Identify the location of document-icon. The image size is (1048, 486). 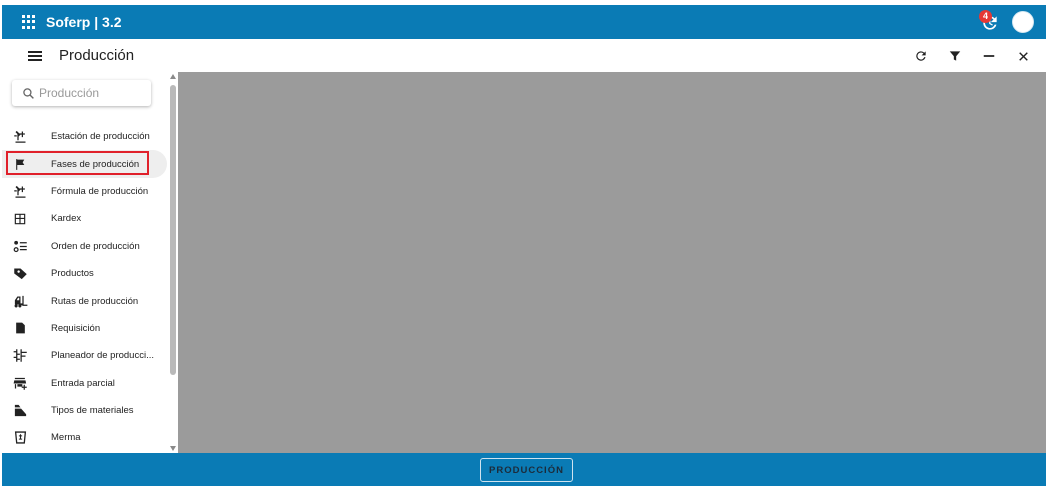
(20, 328).